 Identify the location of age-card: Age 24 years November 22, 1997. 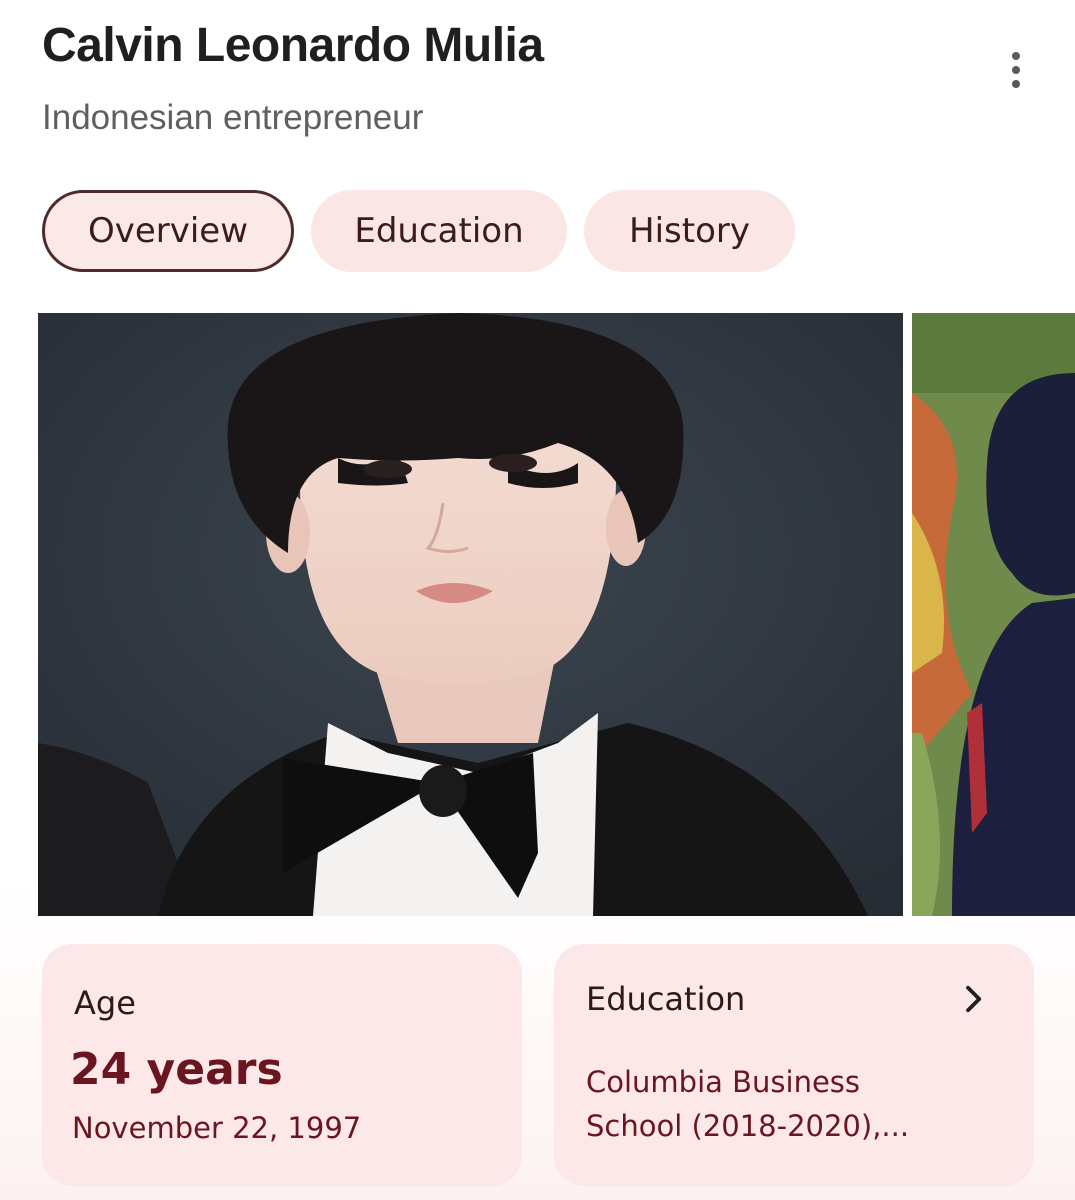
(282, 1065).